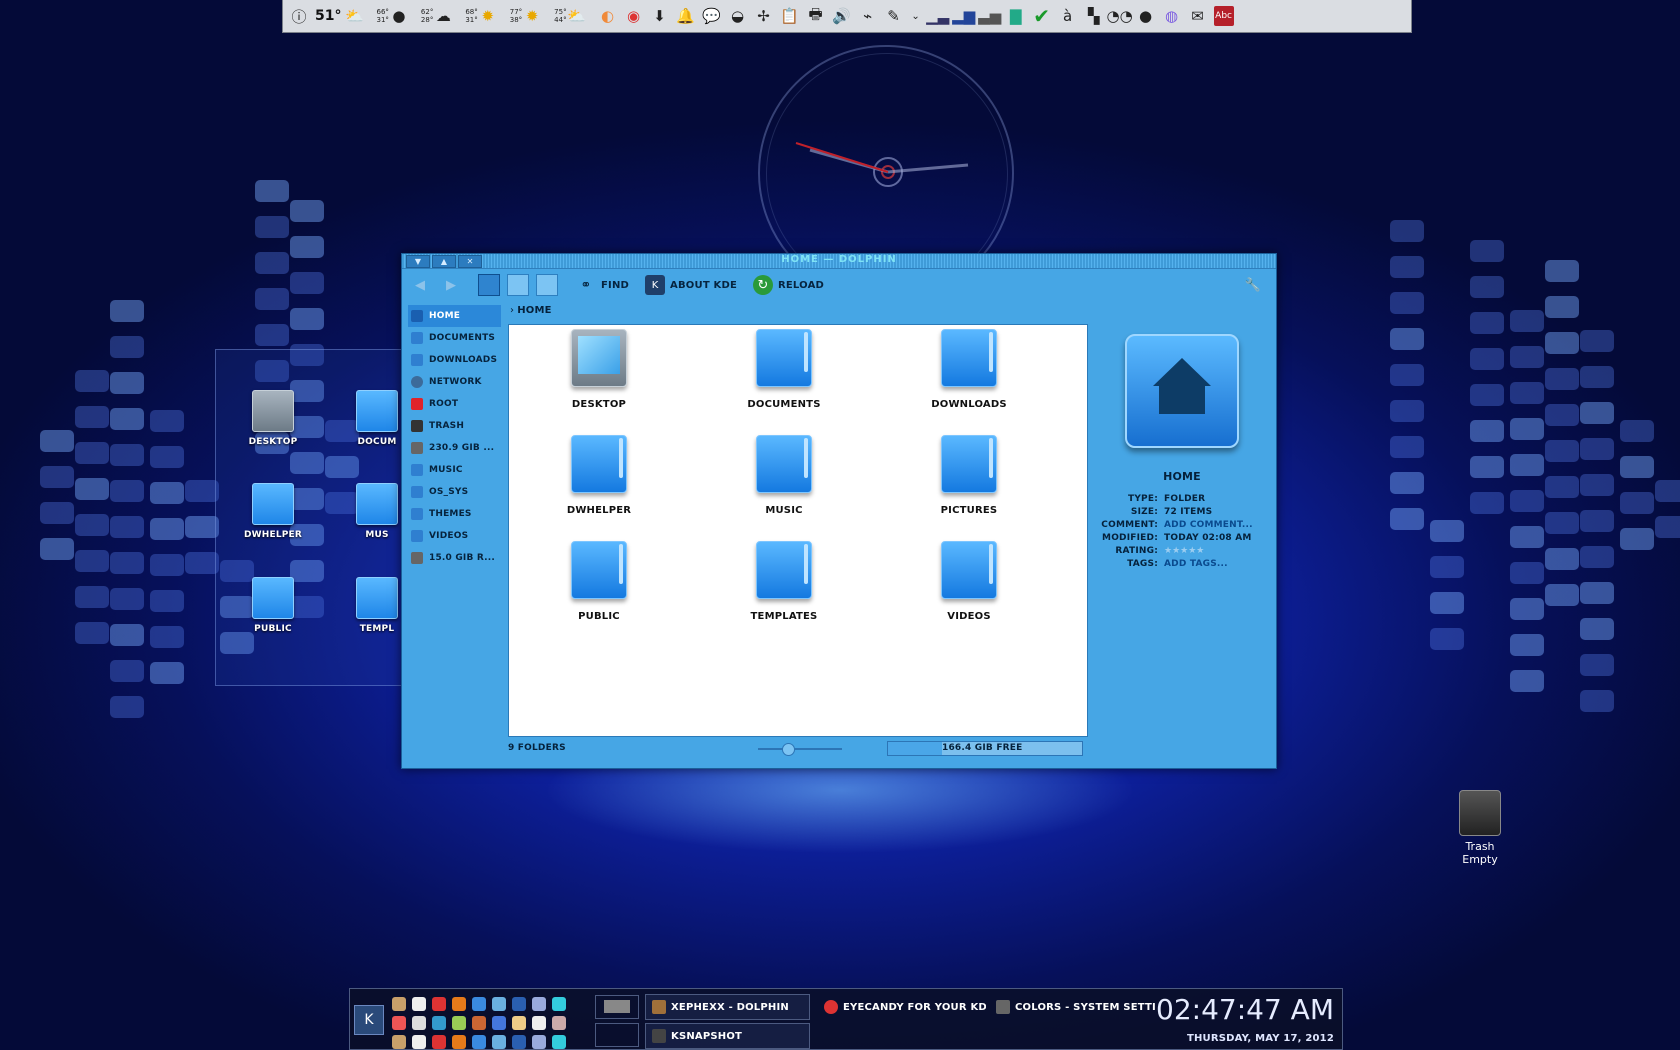 The image size is (1680, 1050). What do you see at coordinates (273, 511) in the screenshot?
I see `desktop-icon-dwhelper: DWHelper` at bounding box center [273, 511].